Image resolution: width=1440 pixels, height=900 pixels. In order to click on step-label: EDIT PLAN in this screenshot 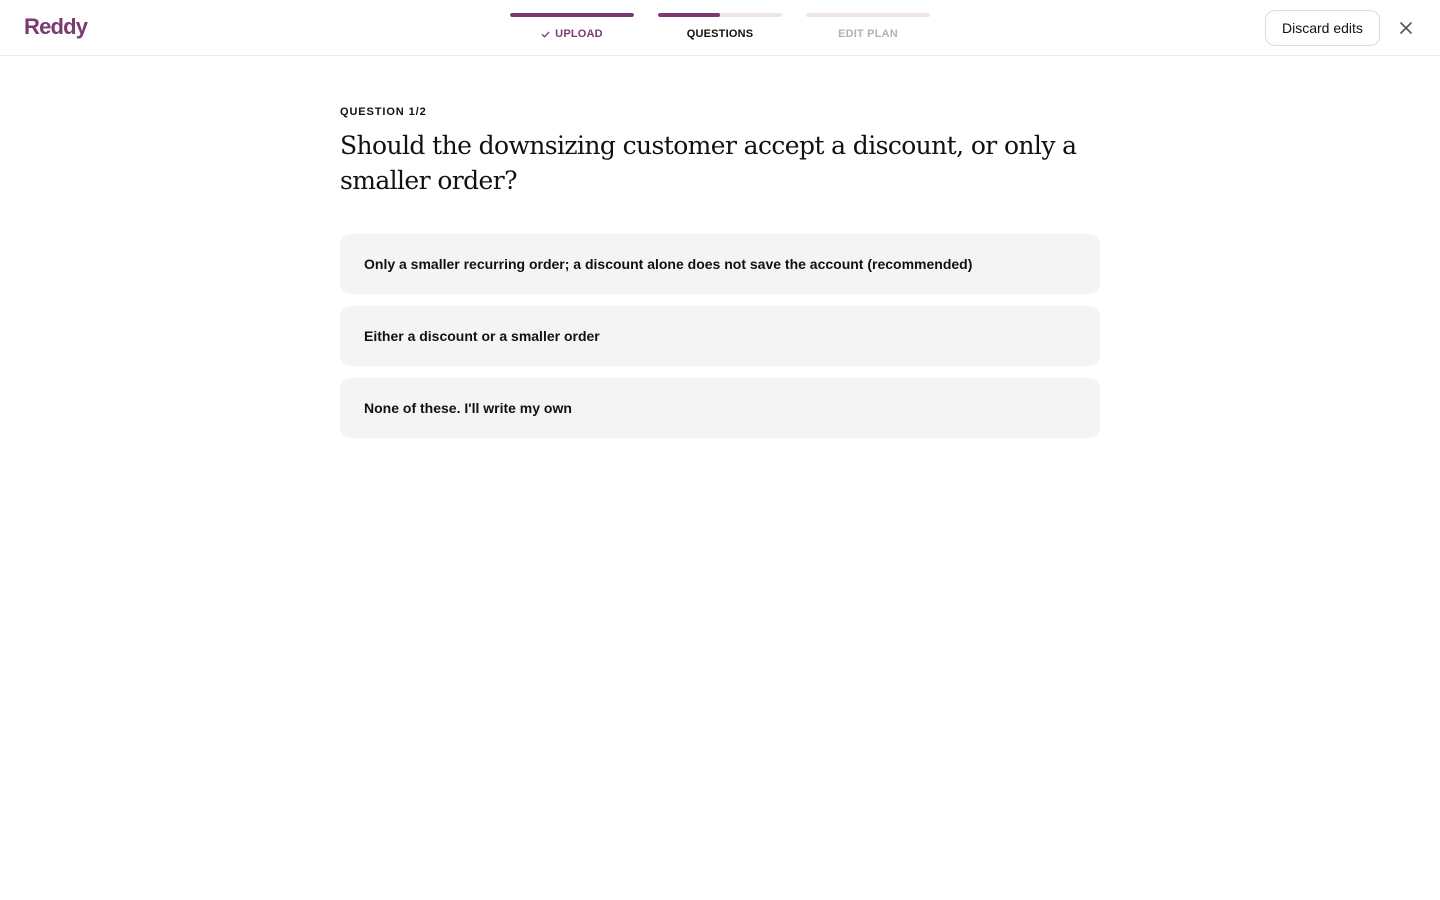, I will do `click(868, 34)`.